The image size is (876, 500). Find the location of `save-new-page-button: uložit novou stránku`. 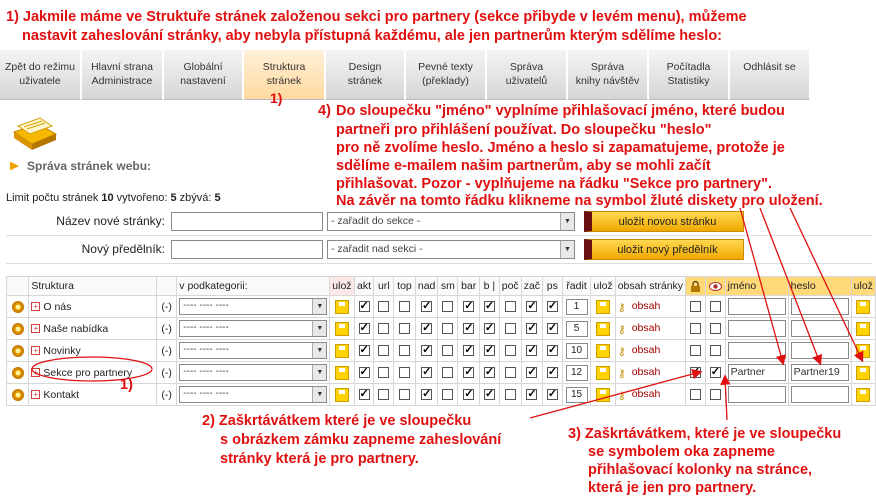

save-new-page-button: uložit novou stránku is located at coordinates (664, 221).